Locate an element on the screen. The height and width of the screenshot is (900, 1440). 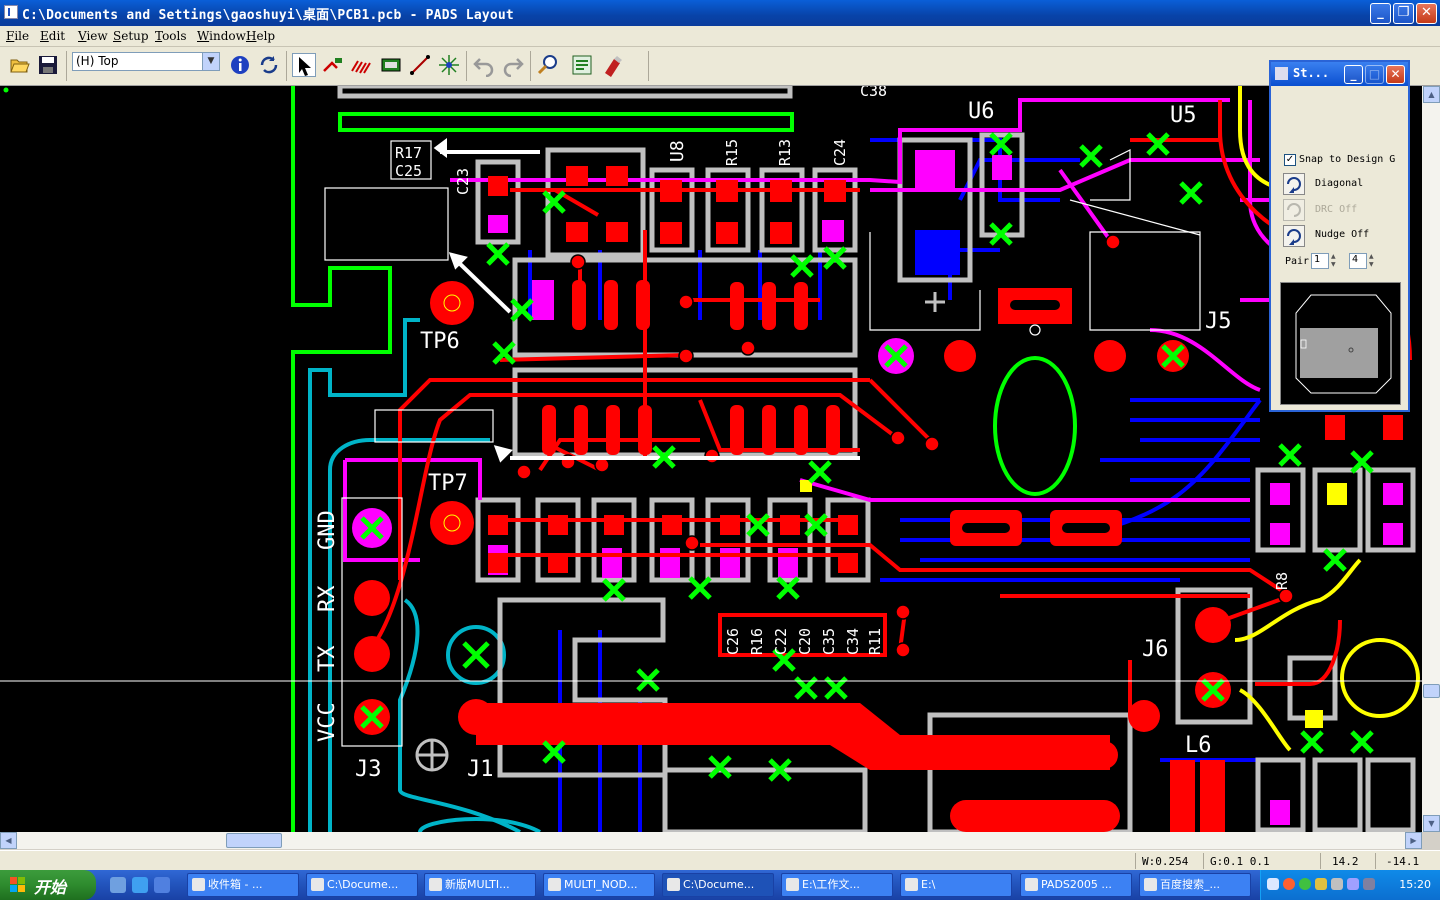
scroll-up-icon: ▲ is located at coordinates (1431, 94).